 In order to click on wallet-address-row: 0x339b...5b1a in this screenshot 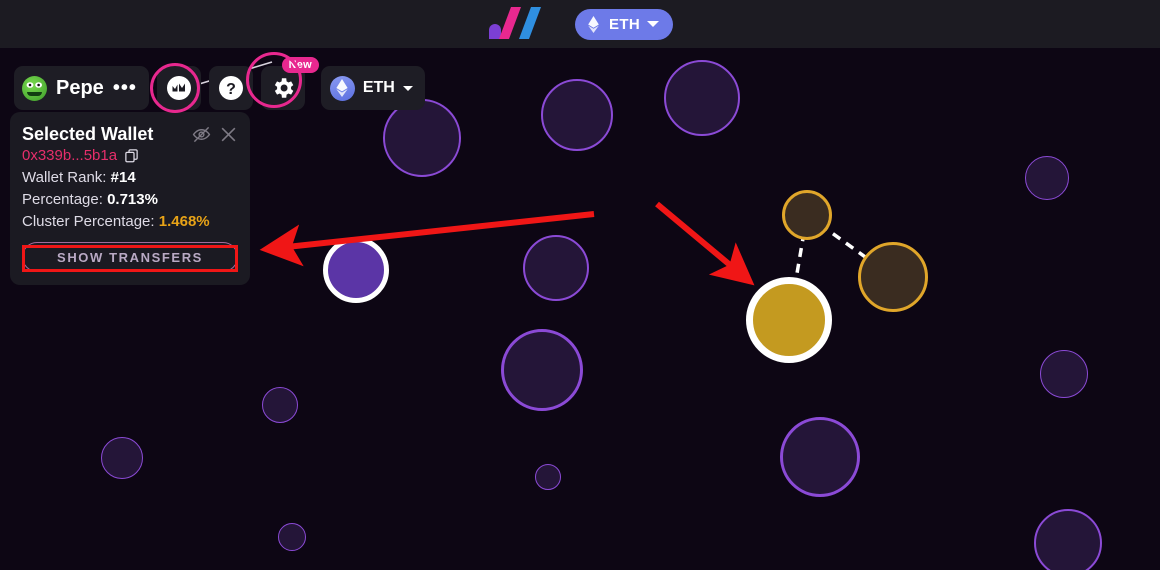, I will do `click(130, 155)`.